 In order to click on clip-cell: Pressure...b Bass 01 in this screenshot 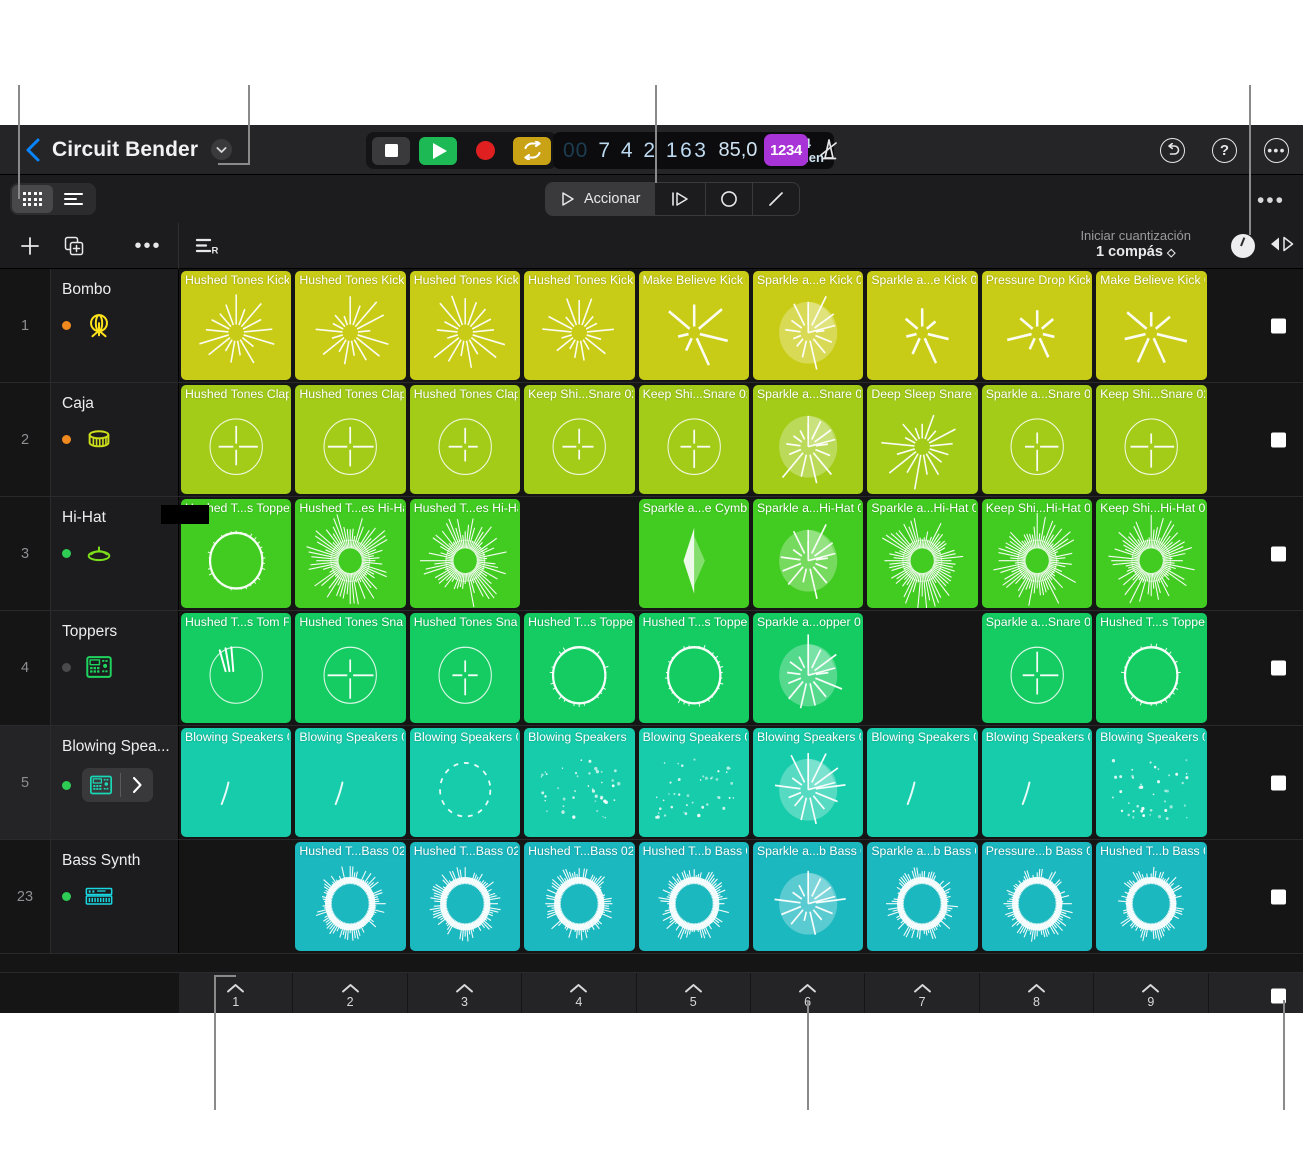, I will do `click(1037, 896)`.